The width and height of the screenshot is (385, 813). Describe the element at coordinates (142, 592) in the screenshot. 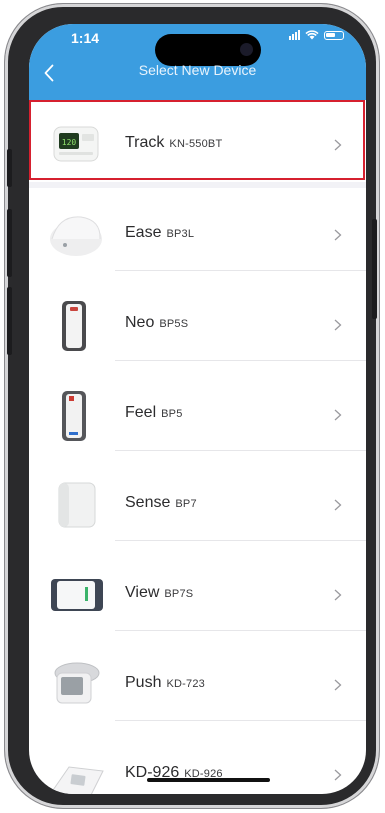

I see `device-name: View` at that location.